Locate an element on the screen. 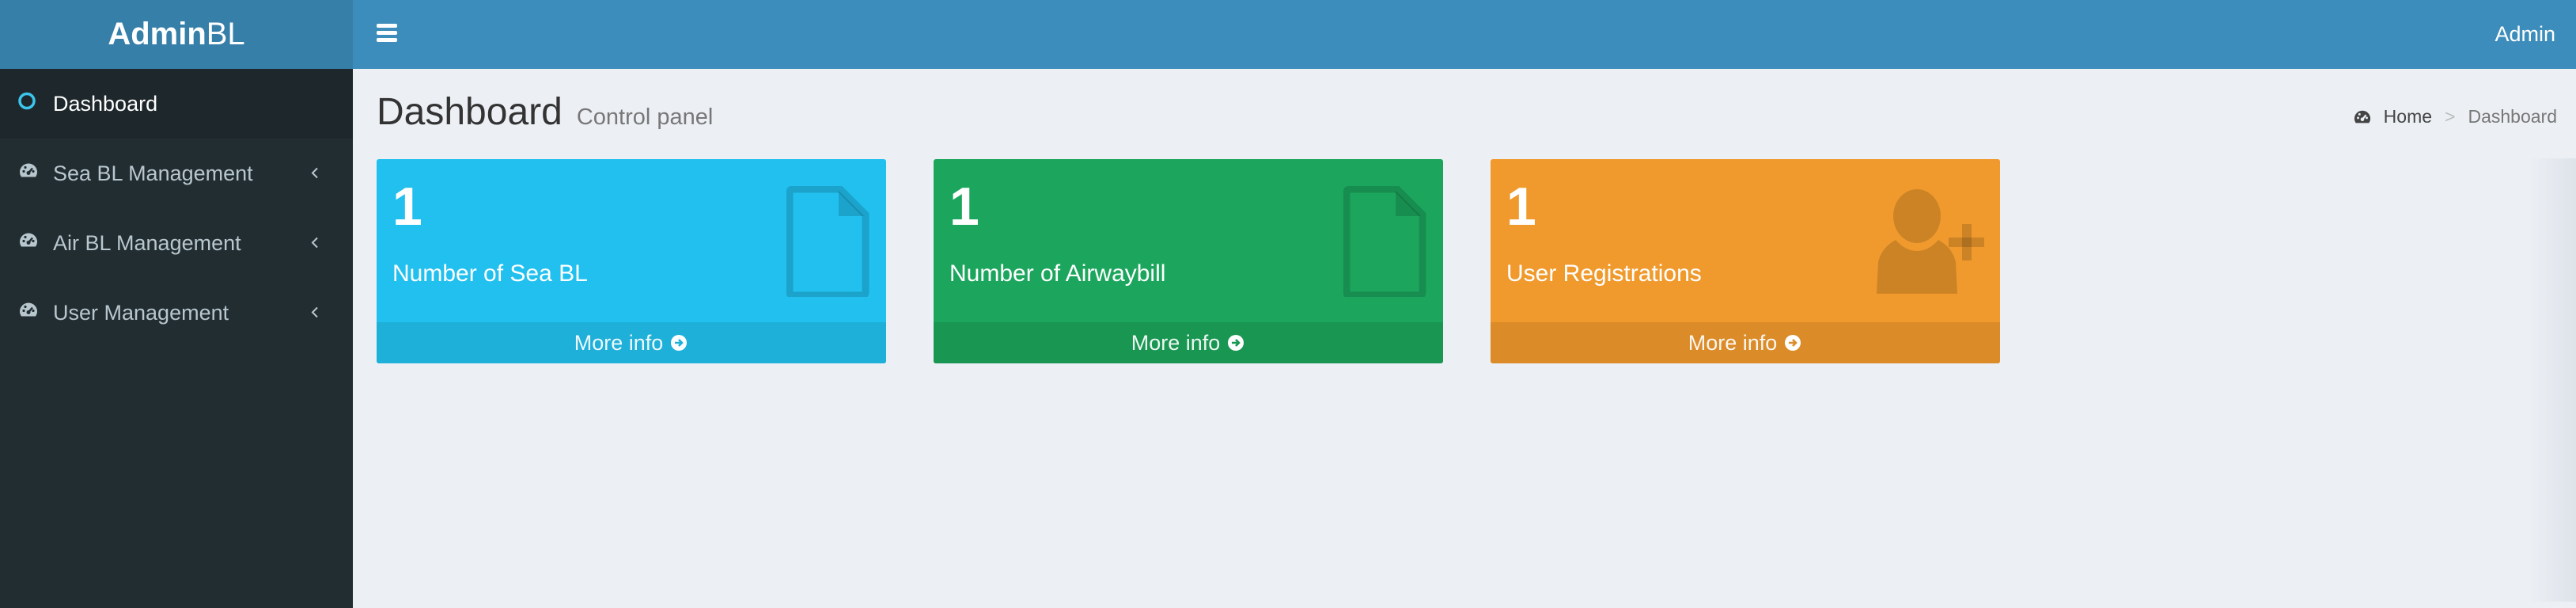 This screenshot has width=2576, height=608. sidebar-item-air-bl-management: Air BL Management is located at coordinates (176, 243).